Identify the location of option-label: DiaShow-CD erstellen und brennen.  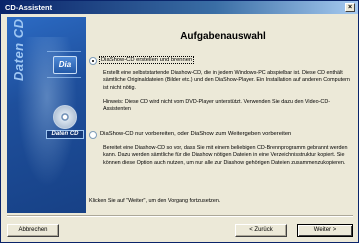
(146, 60).